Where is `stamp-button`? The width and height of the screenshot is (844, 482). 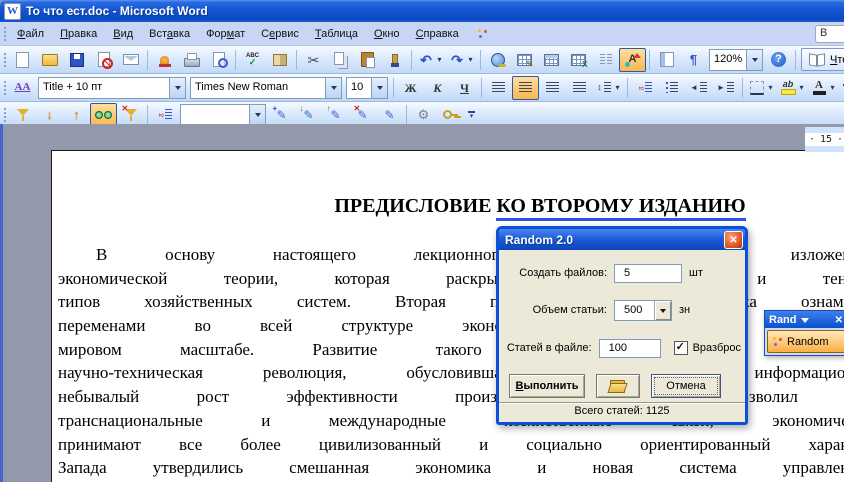 stamp-button is located at coordinates (164, 60).